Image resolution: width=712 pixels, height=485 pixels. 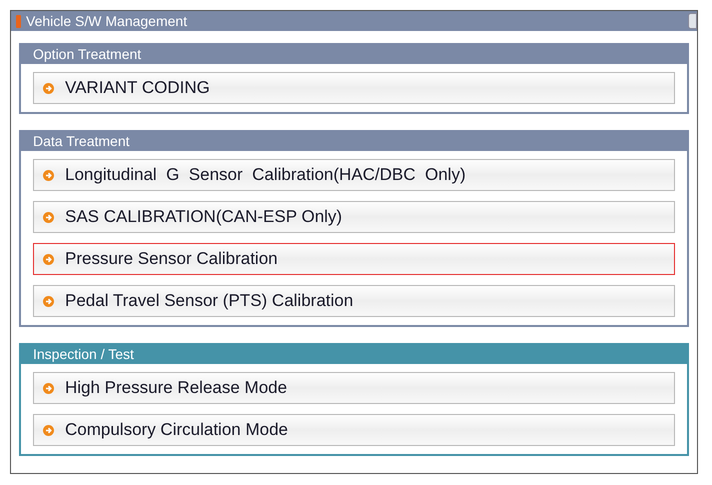 I want to click on menu-item-button: Compulsory Circulation Mode, so click(x=354, y=430).